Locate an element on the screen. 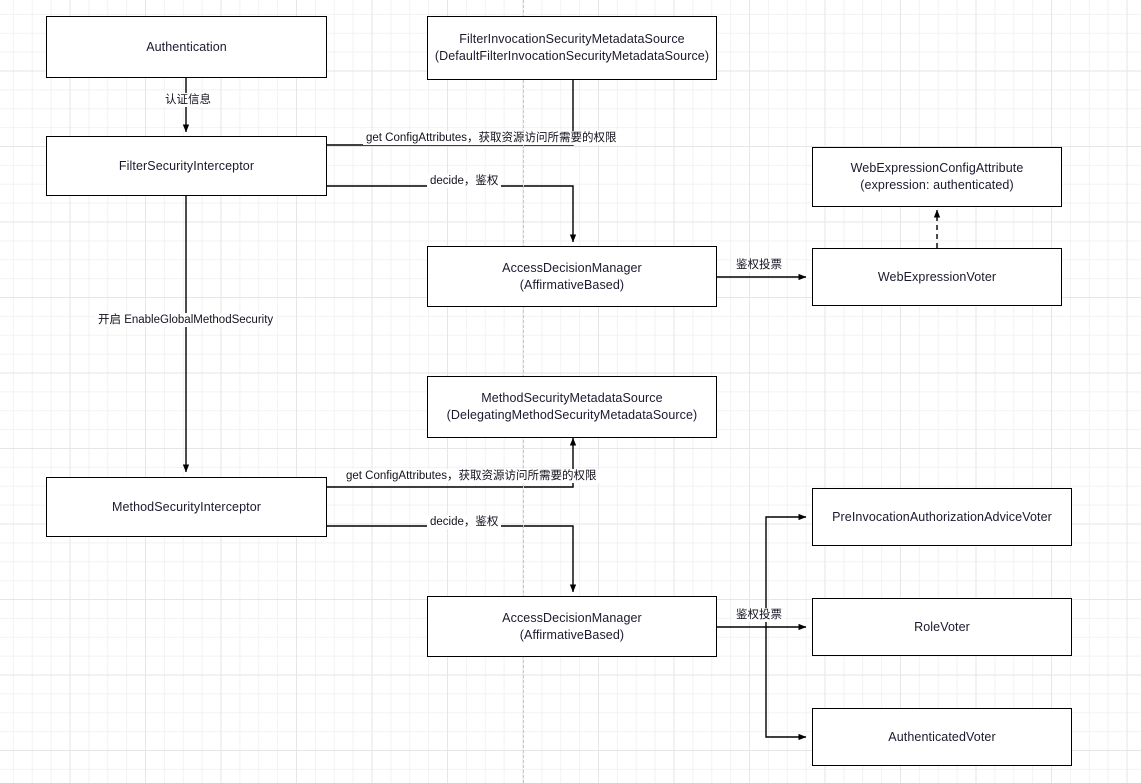 The image size is (1141, 783). edge-label-get-config-web: get ConfigAttributes，获取资源访问所需要的权限 is located at coordinates (491, 138).